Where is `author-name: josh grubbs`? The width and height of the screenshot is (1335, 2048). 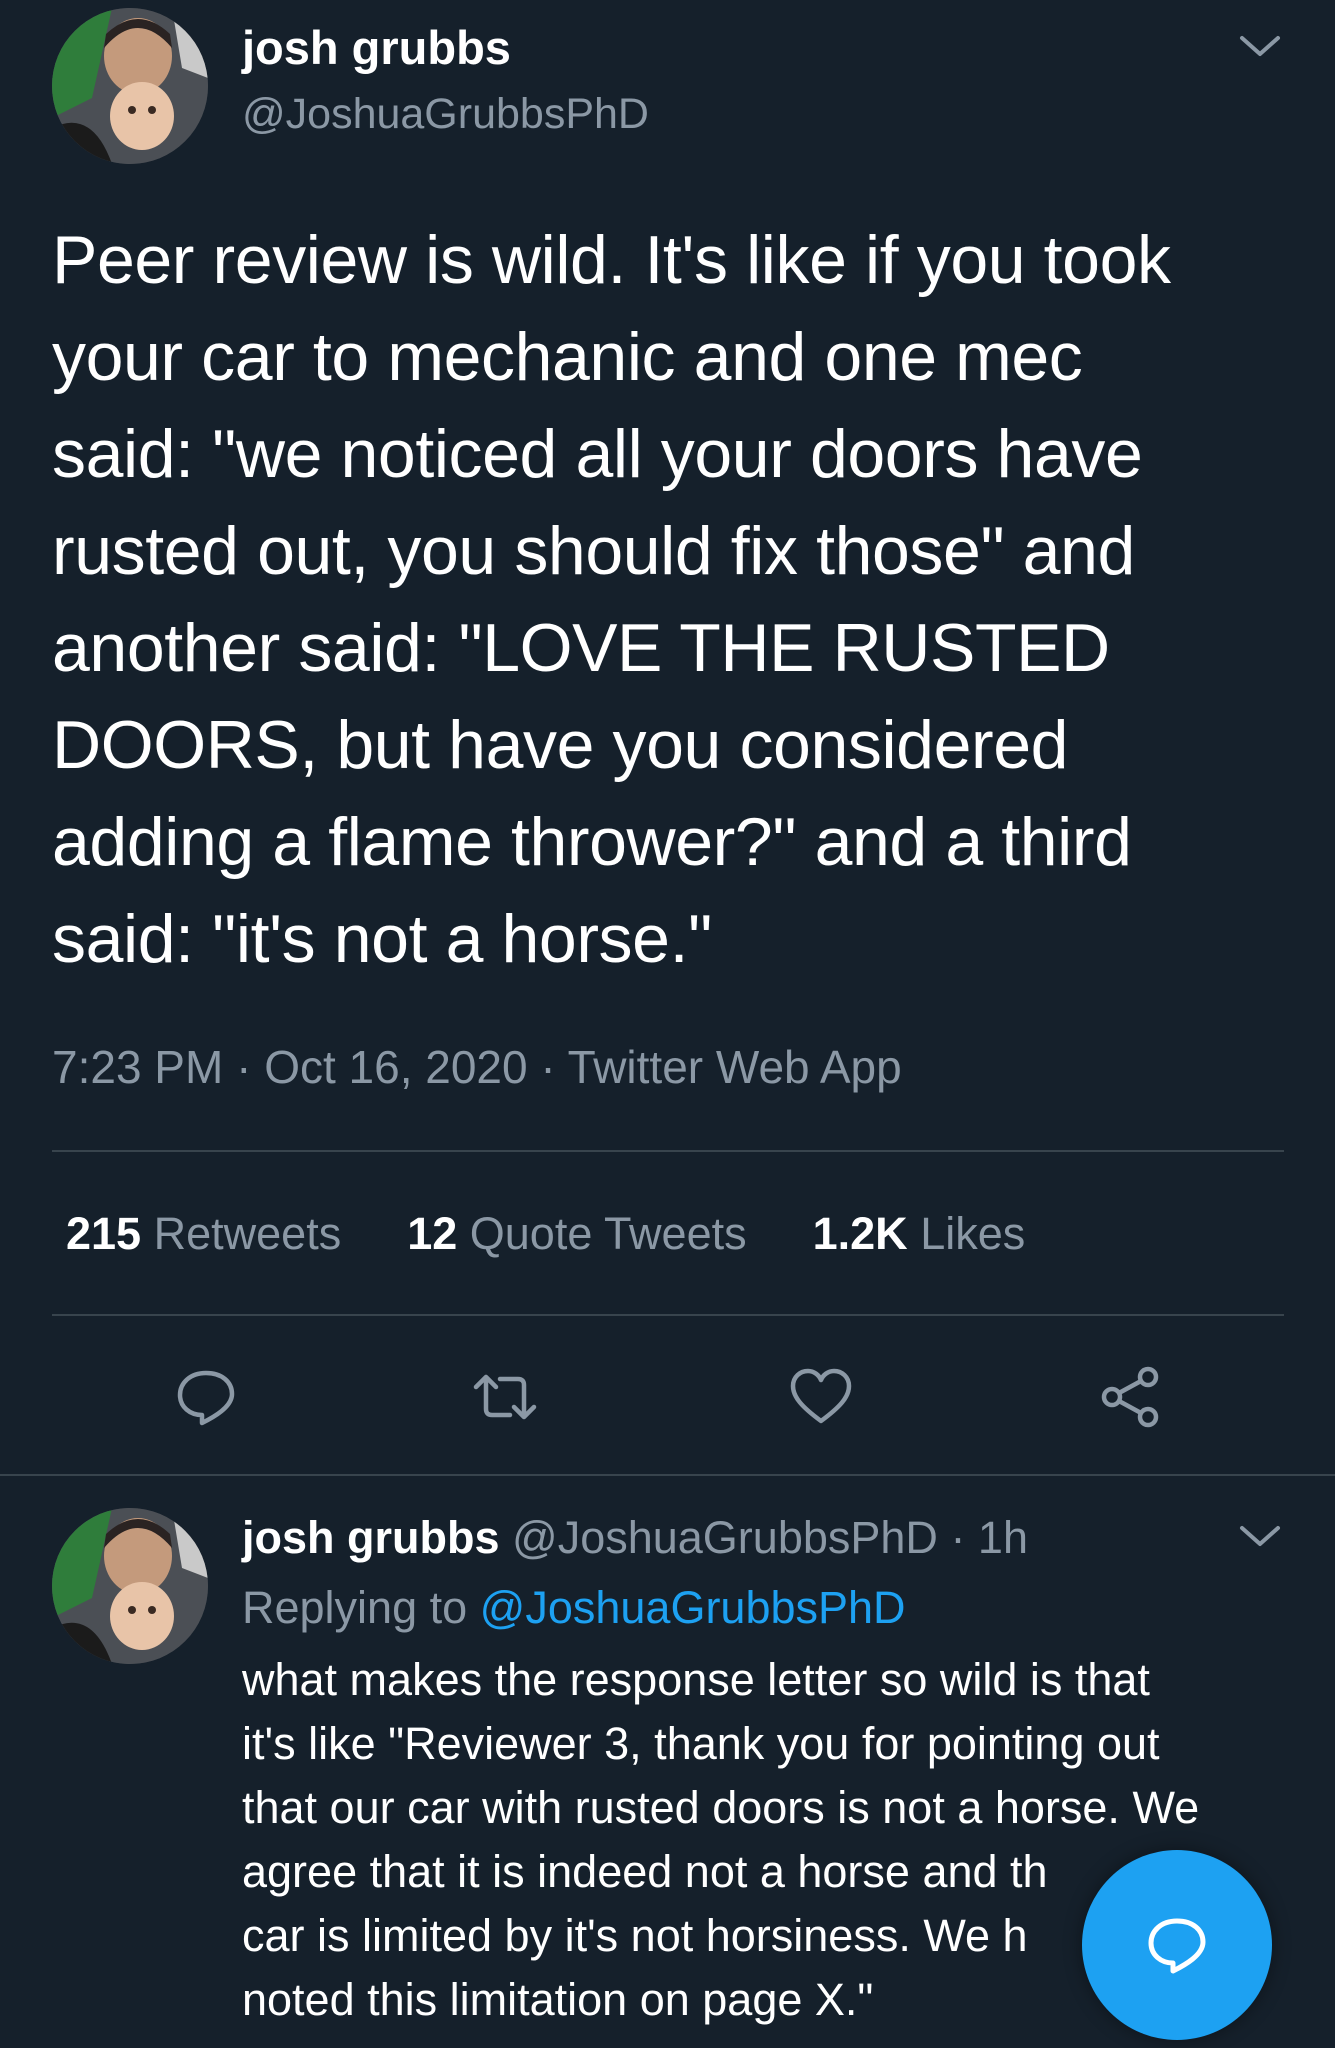
author-name: josh grubbs is located at coordinates (376, 47).